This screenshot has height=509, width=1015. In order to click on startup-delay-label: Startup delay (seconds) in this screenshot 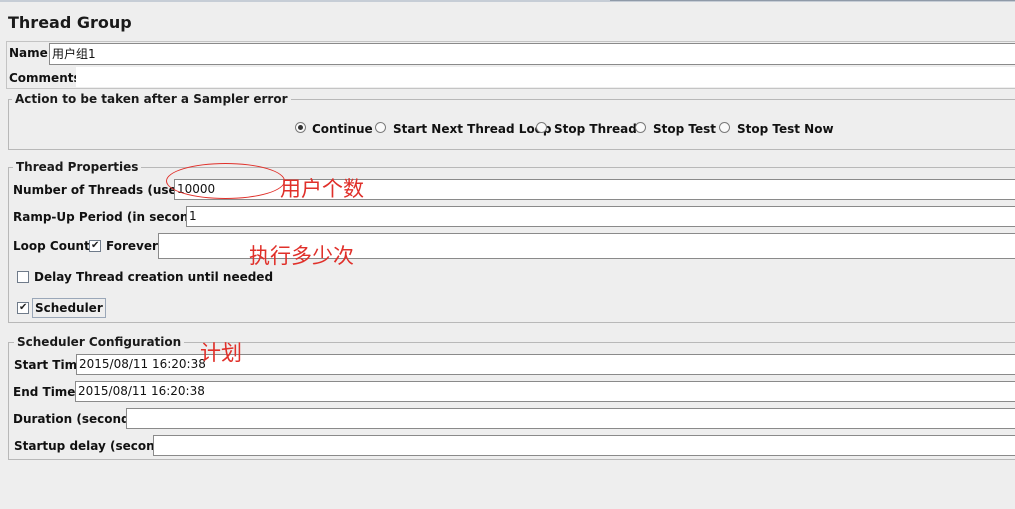, I will do `click(95, 446)`.